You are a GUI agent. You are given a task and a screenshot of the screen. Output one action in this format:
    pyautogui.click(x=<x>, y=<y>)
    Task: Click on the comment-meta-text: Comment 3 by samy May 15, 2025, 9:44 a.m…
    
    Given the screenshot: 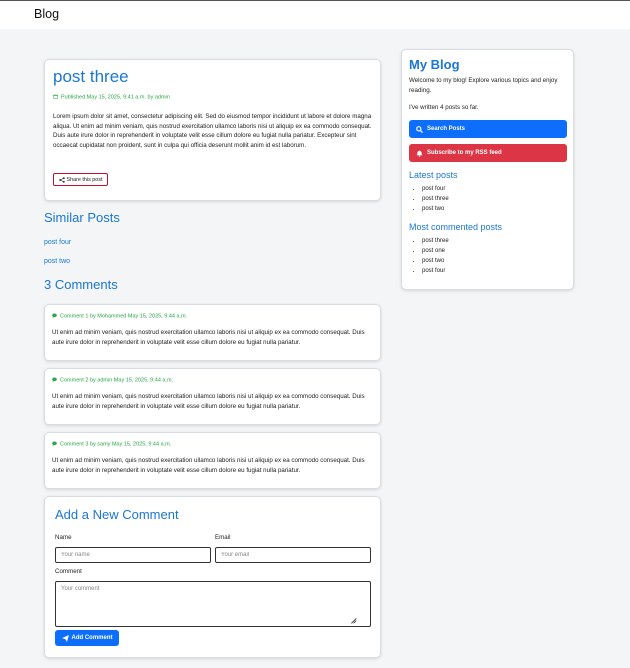 What is the action you would take?
    pyautogui.click(x=116, y=444)
    